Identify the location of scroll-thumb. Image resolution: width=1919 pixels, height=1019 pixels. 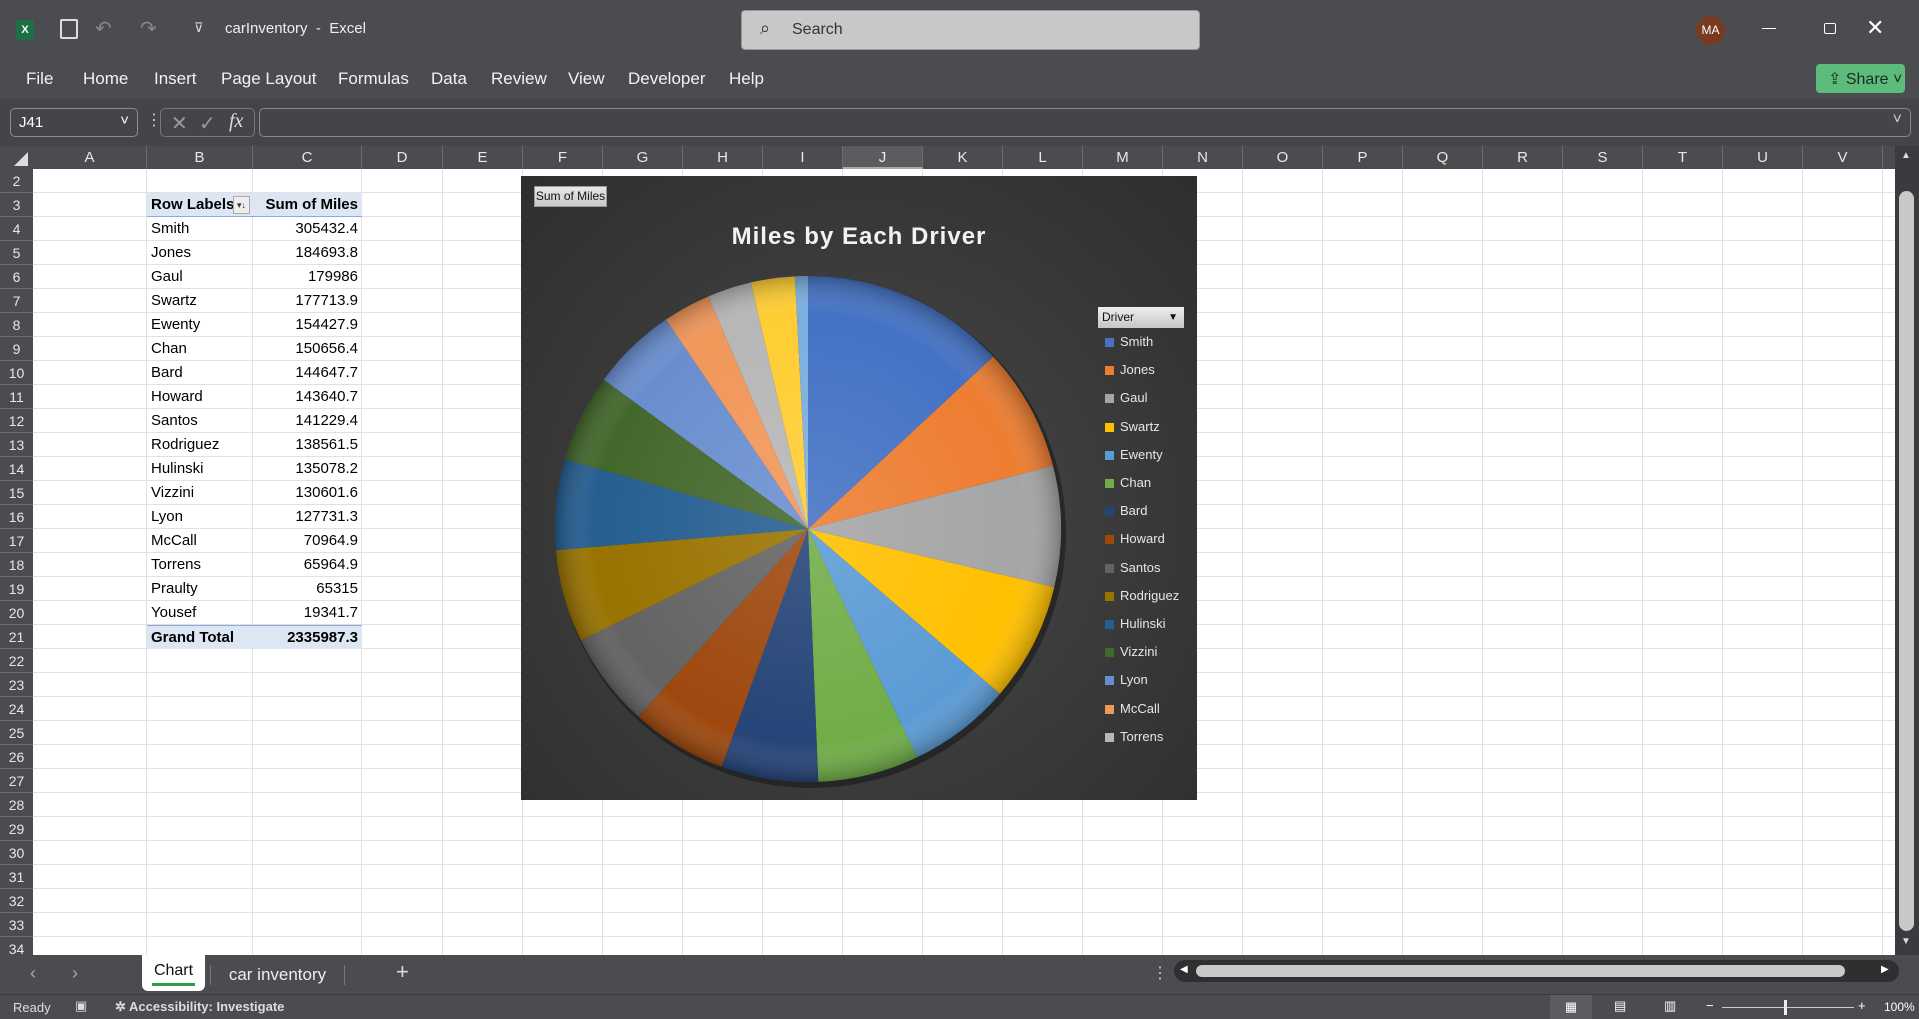
(1906, 561).